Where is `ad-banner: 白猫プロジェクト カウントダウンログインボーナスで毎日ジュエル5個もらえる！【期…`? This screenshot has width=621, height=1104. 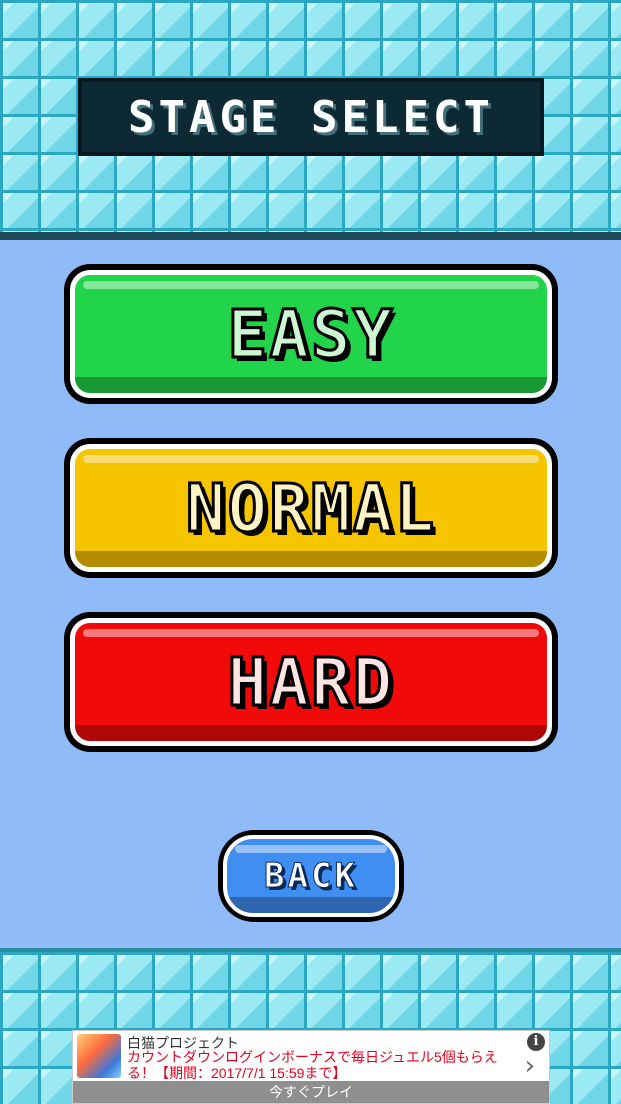 ad-banner: 白猫プロジェクト カウントダウンログインボーナスで毎日ジュエル5個もらえる！【期… is located at coordinates (311, 1067).